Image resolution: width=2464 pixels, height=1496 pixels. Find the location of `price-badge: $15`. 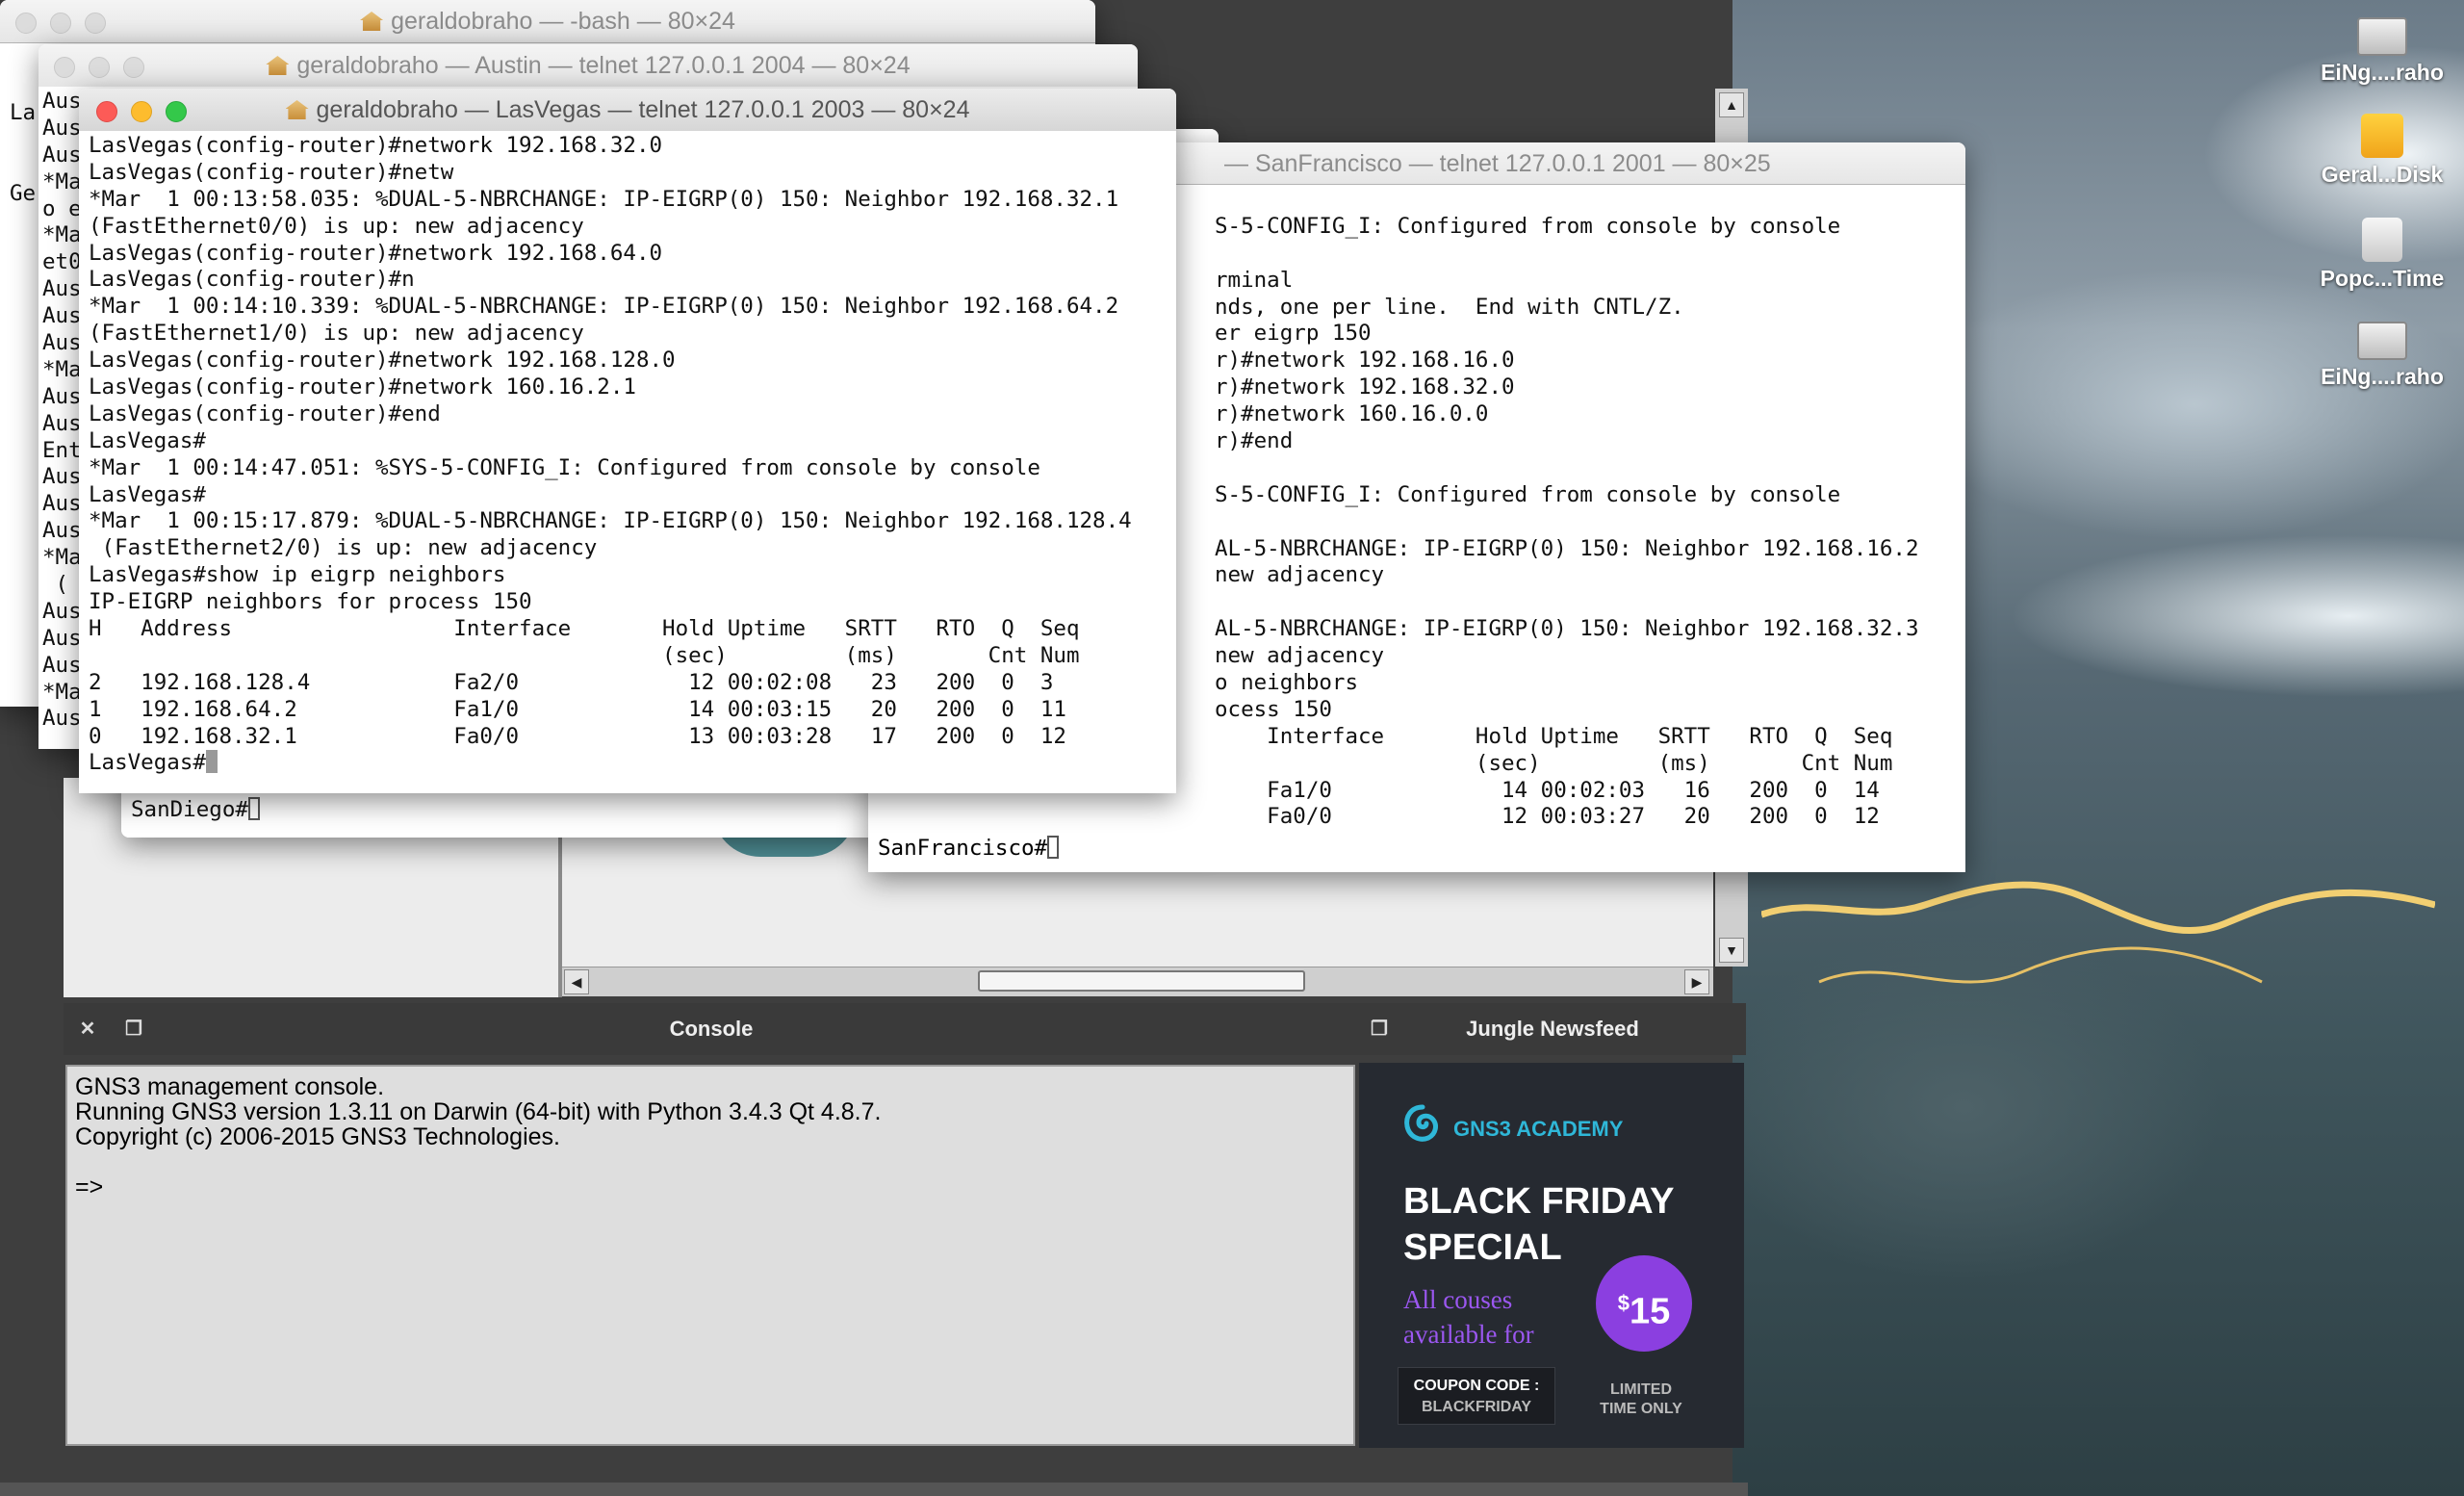

price-badge: $15 is located at coordinates (1644, 1303).